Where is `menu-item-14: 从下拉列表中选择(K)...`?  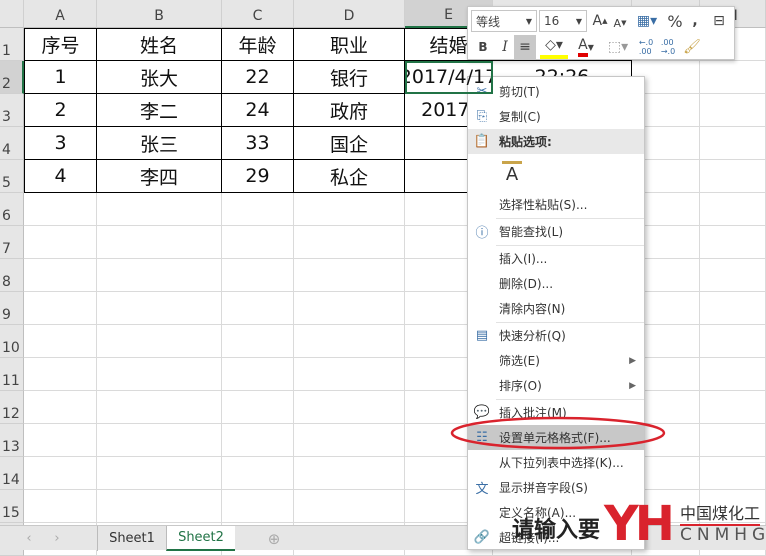
menu-item-14: 从下拉列表中选择(K)... is located at coordinates (556, 462).